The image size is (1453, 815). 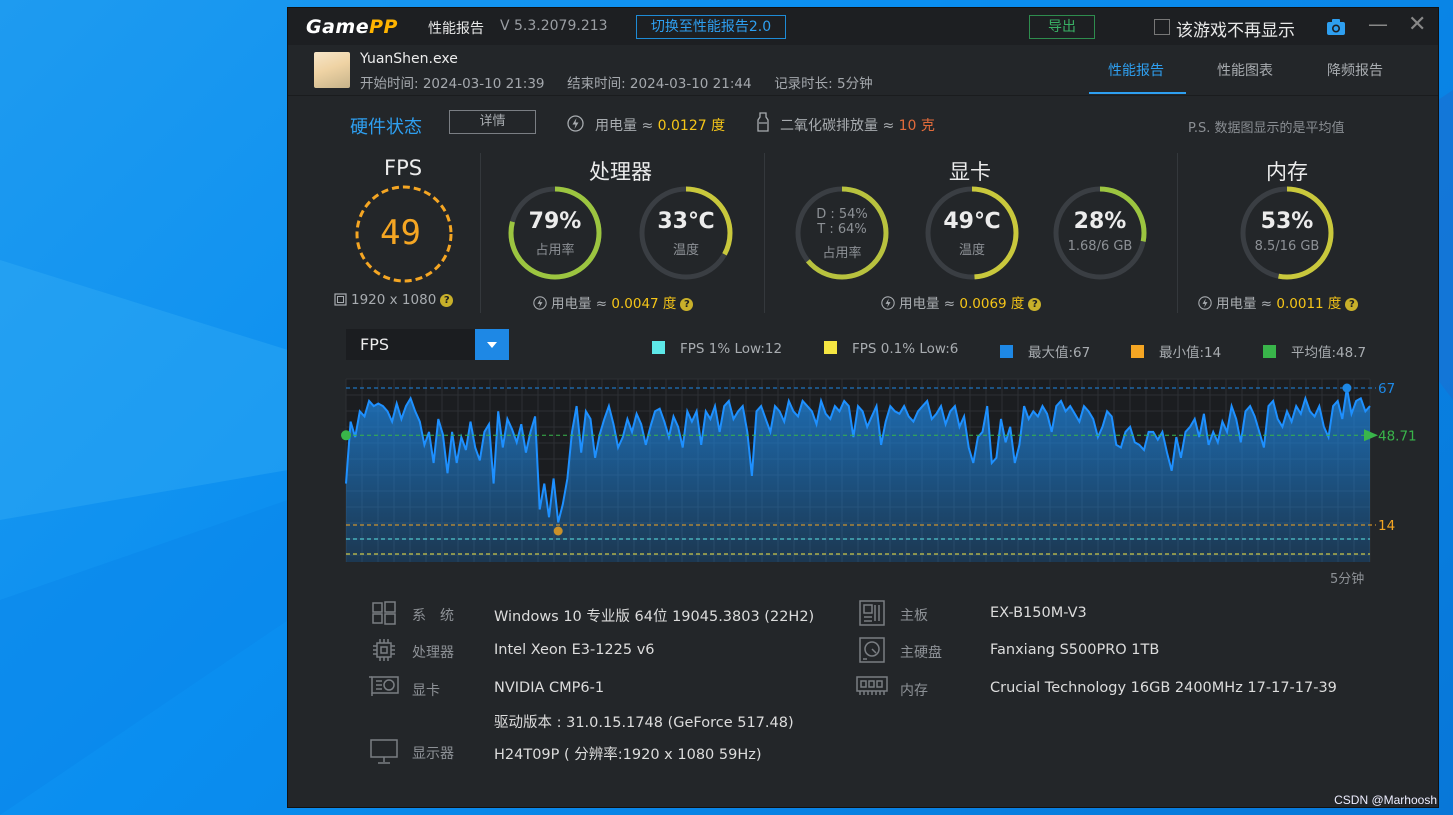 I want to click on cpu-temp-label: 温度, so click(x=685, y=250).